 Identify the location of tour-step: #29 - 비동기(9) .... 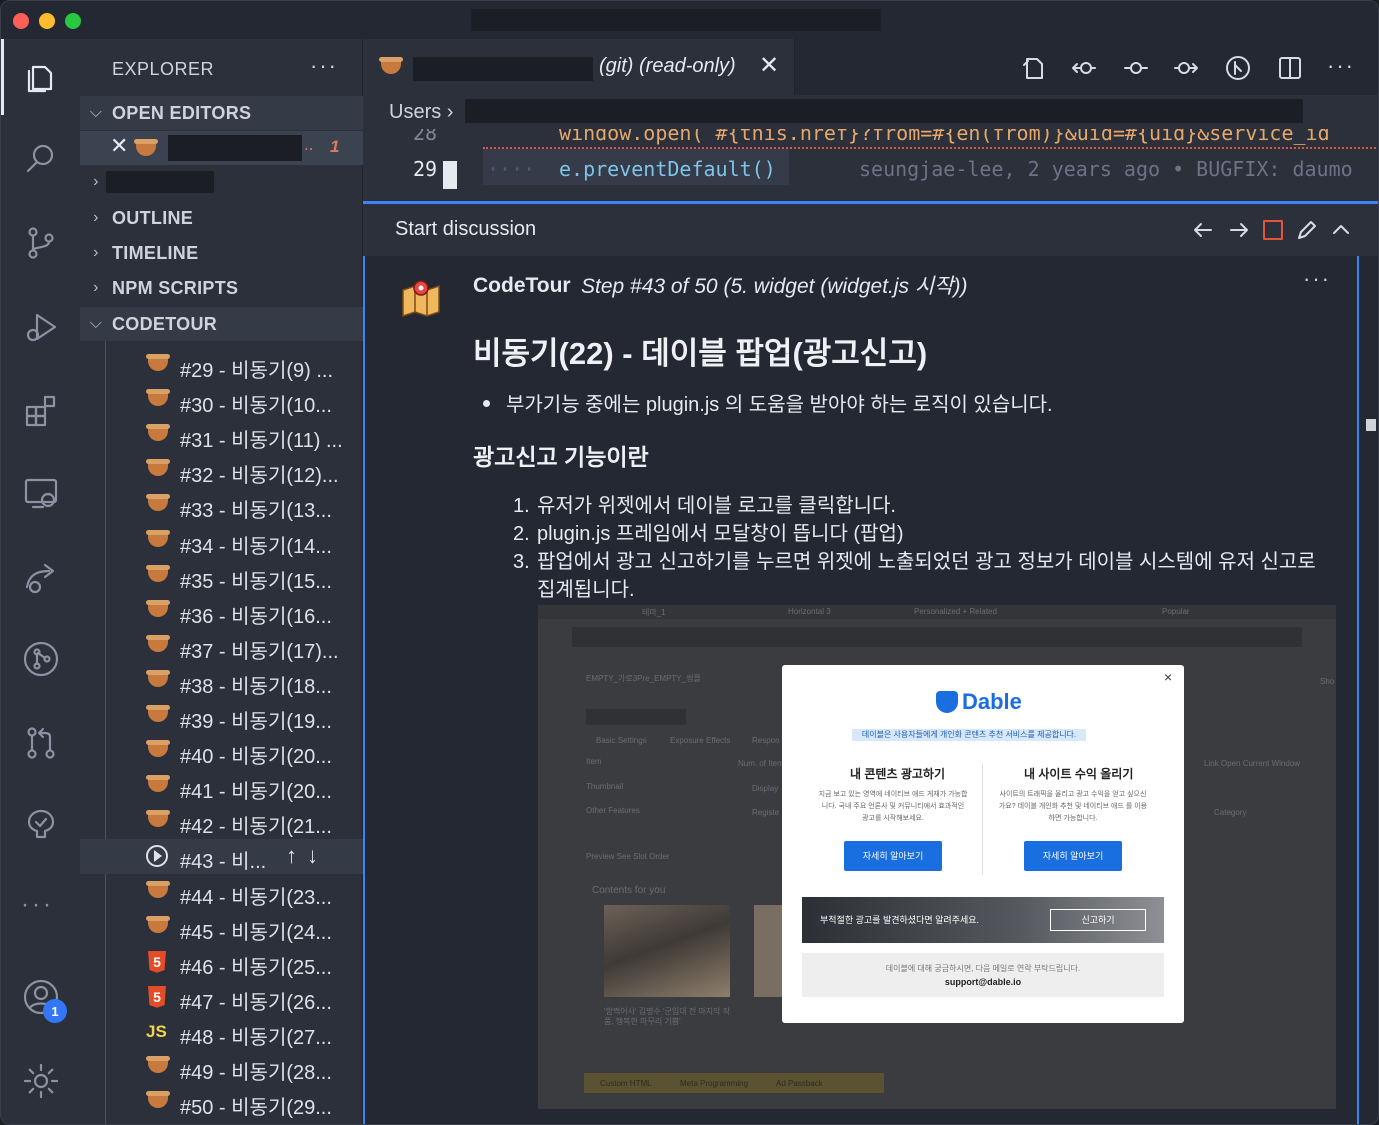
(221, 365).